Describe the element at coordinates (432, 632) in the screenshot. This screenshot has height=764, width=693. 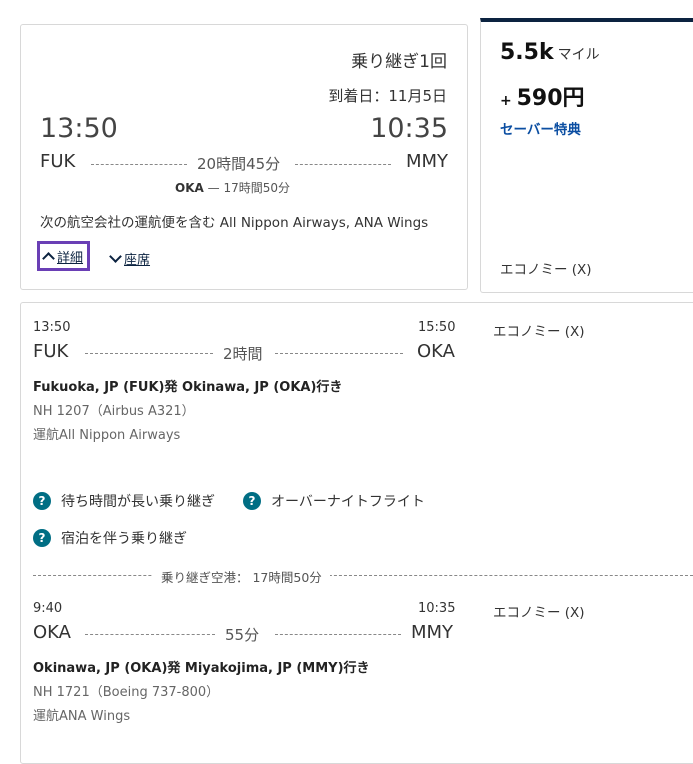
I see `segment-2-destination: MMY` at that location.